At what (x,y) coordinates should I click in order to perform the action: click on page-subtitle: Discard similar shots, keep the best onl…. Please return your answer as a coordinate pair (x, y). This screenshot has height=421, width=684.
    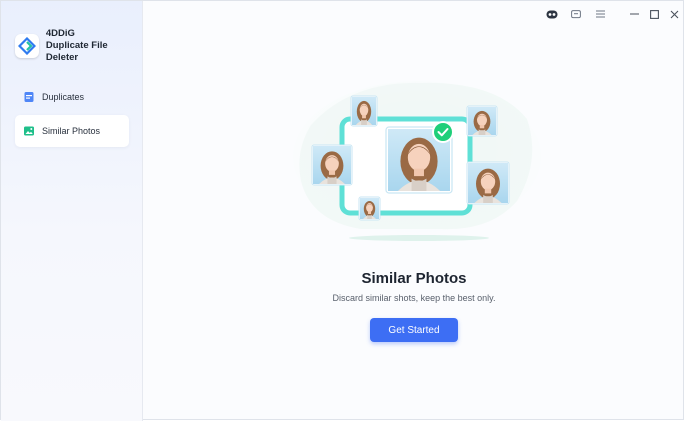
    Looking at the image, I should click on (414, 298).